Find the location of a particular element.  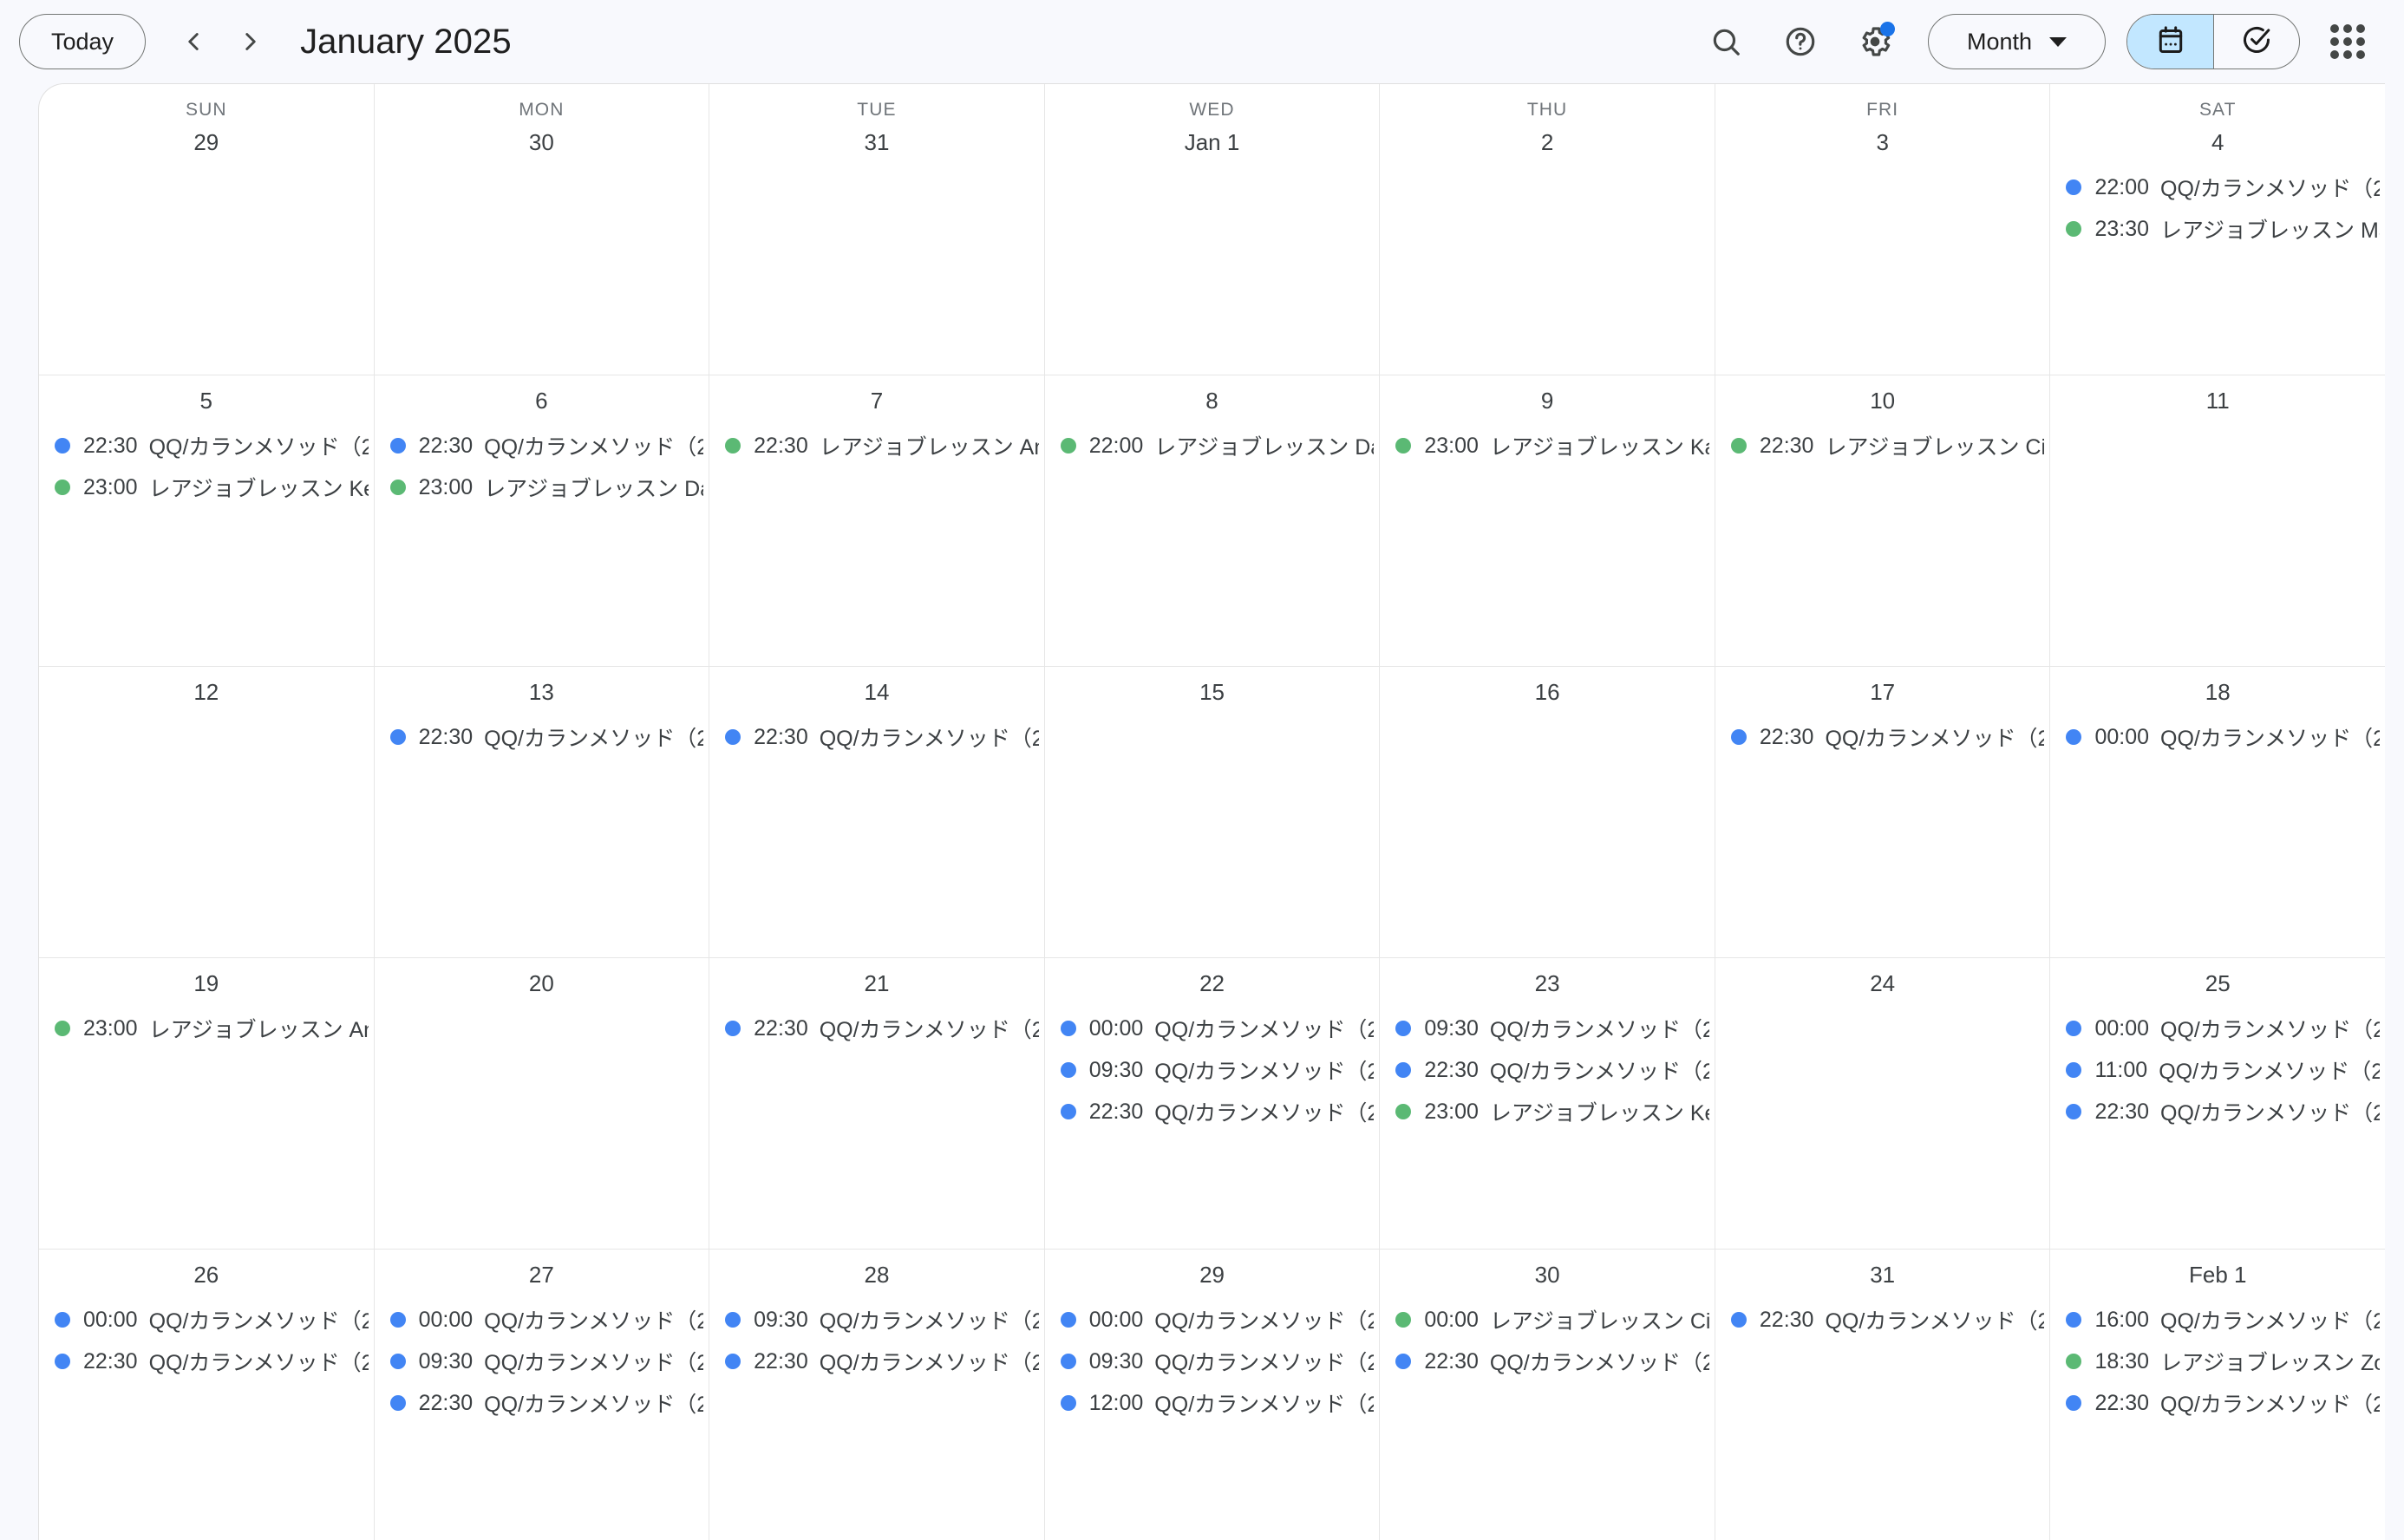

day-cell: 19 23:00 レアジョブレッスン Ann is located at coordinates (207, 1103).